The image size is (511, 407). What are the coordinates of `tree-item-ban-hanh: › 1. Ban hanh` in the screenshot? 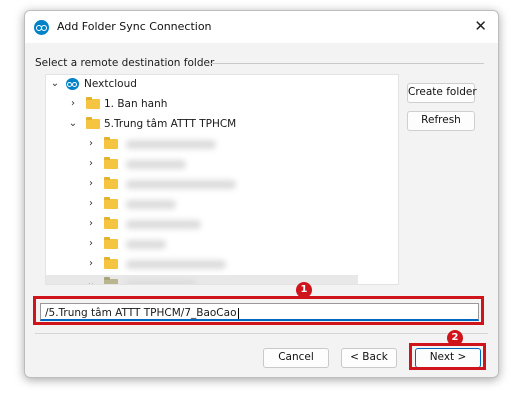 It's located at (216, 104).